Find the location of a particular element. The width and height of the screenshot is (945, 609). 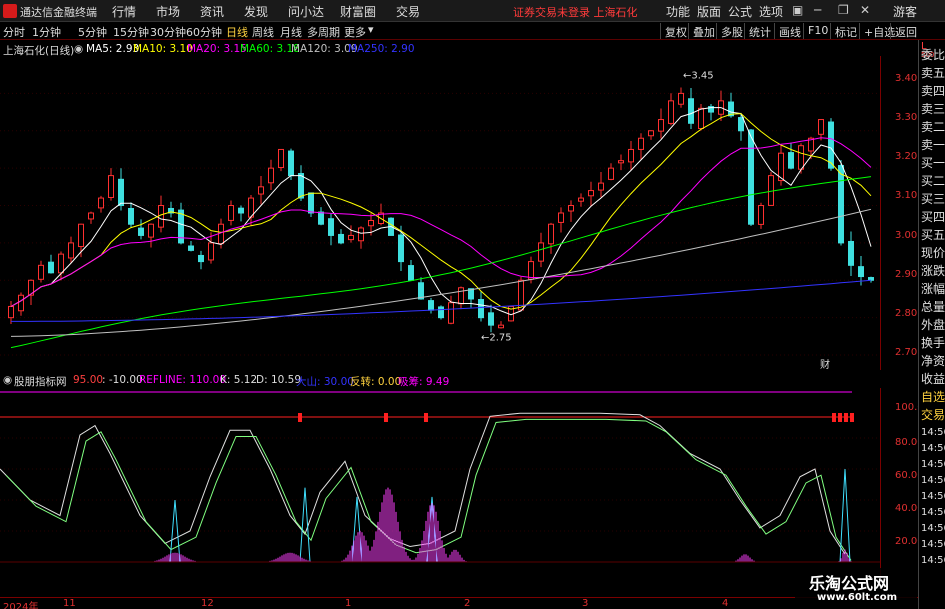

menu-xuanxiang: 选项 is located at coordinates (771, 11).